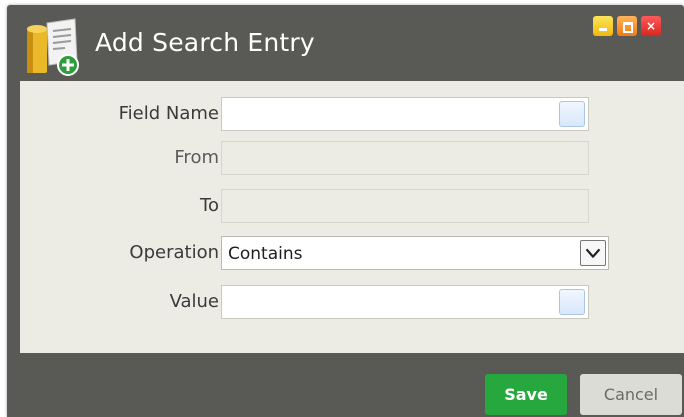  What do you see at coordinates (398, 206) in the screenshot?
I see `to-input` at bounding box center [398, 206].